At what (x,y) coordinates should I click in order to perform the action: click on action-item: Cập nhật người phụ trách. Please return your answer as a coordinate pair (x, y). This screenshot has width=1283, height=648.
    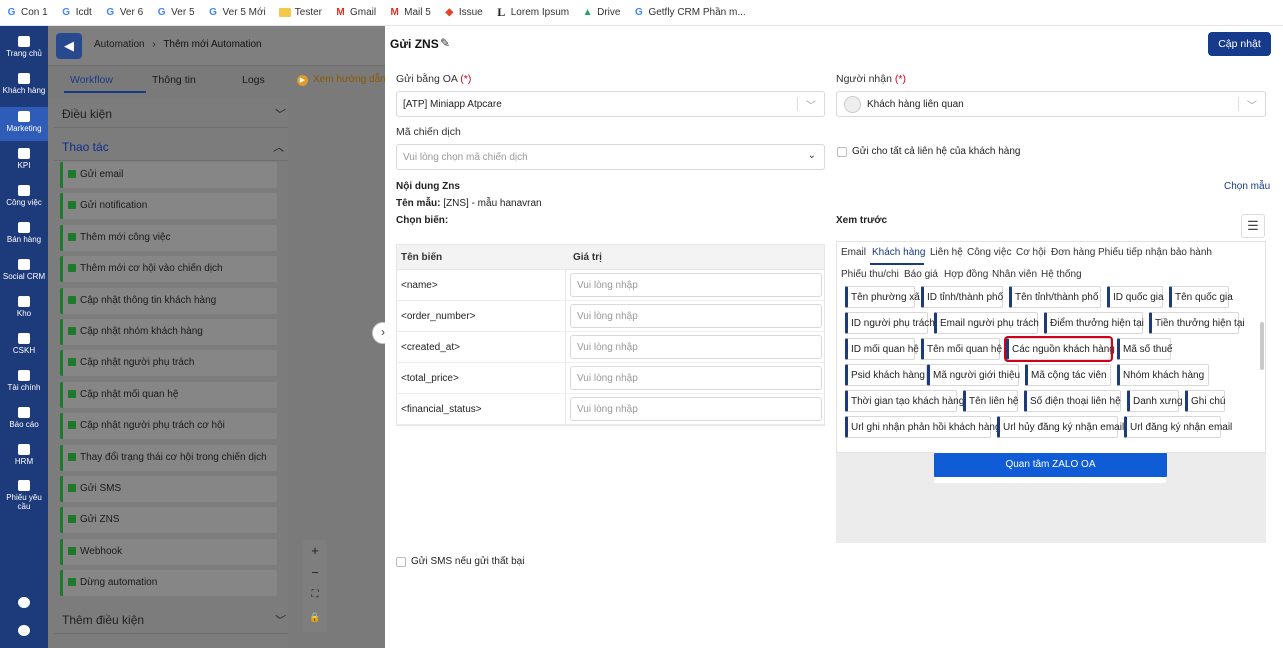
    Looking at the image, I should click on (168, 363).